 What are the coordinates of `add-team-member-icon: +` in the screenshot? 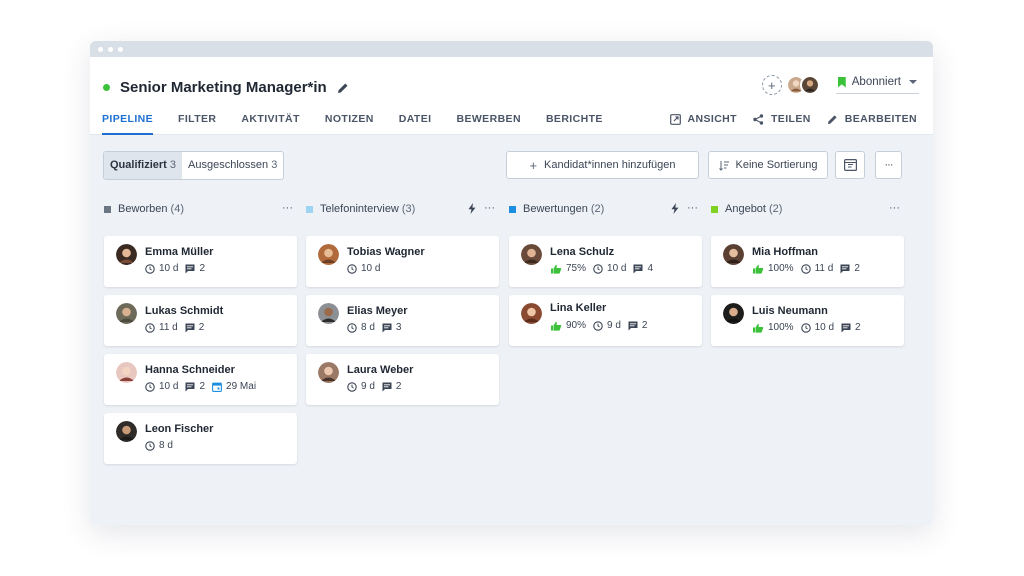 It's located at (771, 85).